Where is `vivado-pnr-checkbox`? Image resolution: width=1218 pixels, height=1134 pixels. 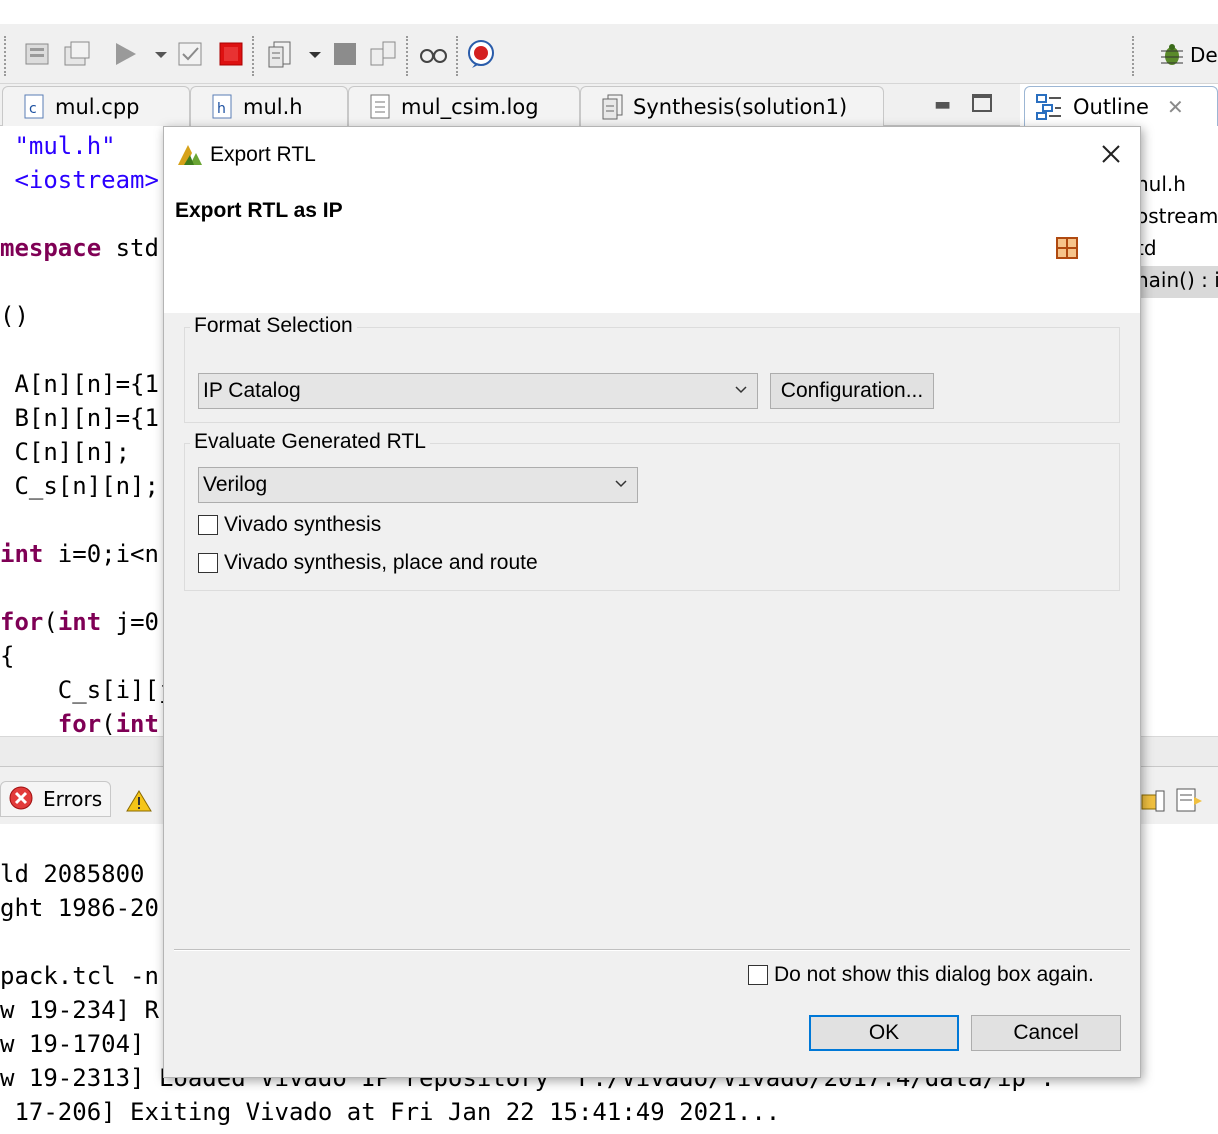 vivado-pnr-checkbox is located at coordinates (208, 563).